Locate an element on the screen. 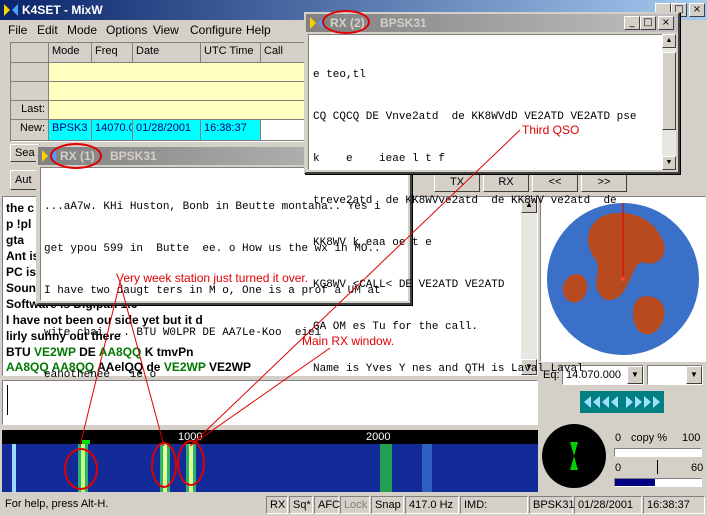 Image resolution: width=707 pixels, height=516 pixels. status-date: 01/28/2001 is located at coordinates (608, 505).